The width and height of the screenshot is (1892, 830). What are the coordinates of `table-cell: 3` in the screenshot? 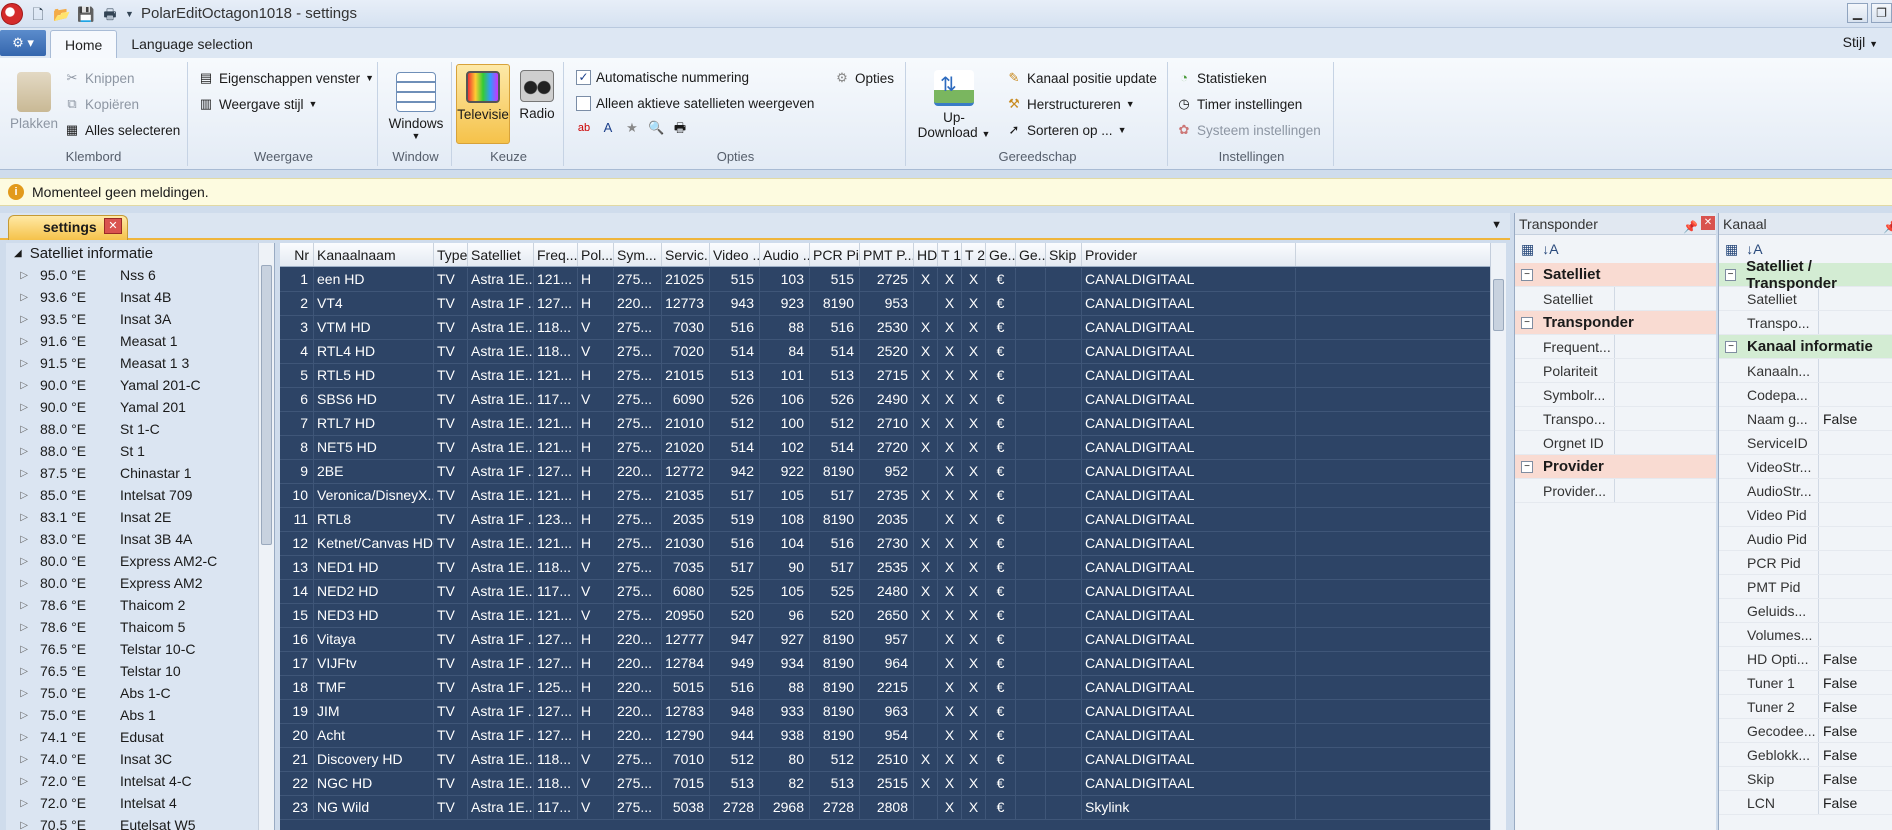 It's located at (297, 327).